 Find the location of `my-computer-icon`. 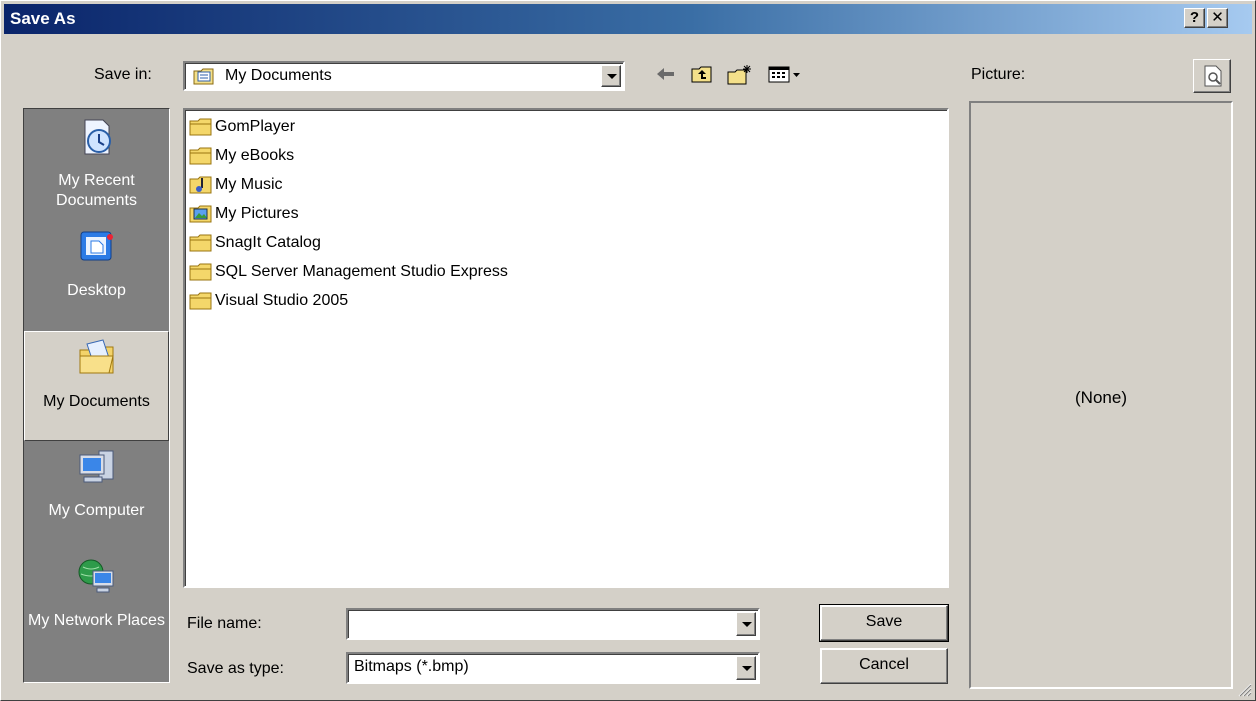

my-computer-icon is located at coordinates (96, 466).